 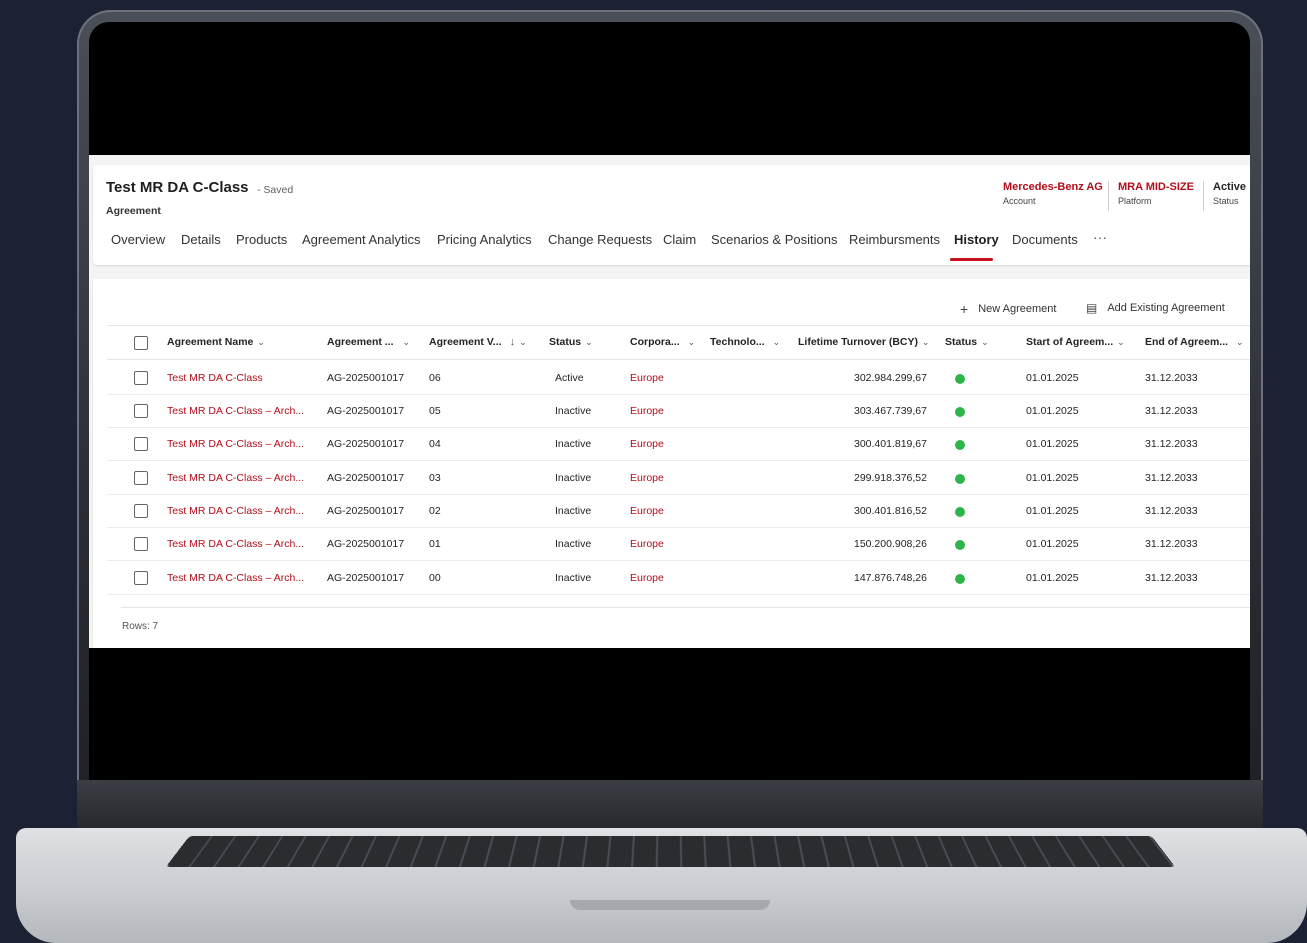 What do you see at coordinates (1017, 309) in the screenshot?
I see `new-agreement-label: New Agreement` at bounding box center [1017, 309].